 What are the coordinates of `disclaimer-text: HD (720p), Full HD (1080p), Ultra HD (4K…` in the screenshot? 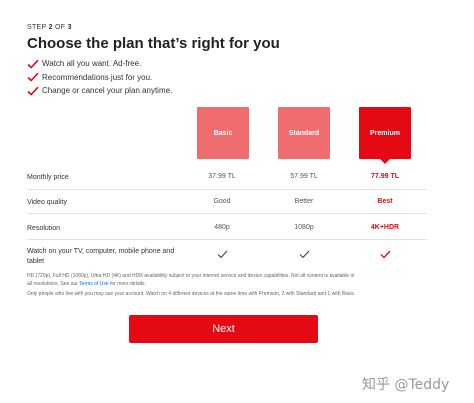 It's located at (191, 280).